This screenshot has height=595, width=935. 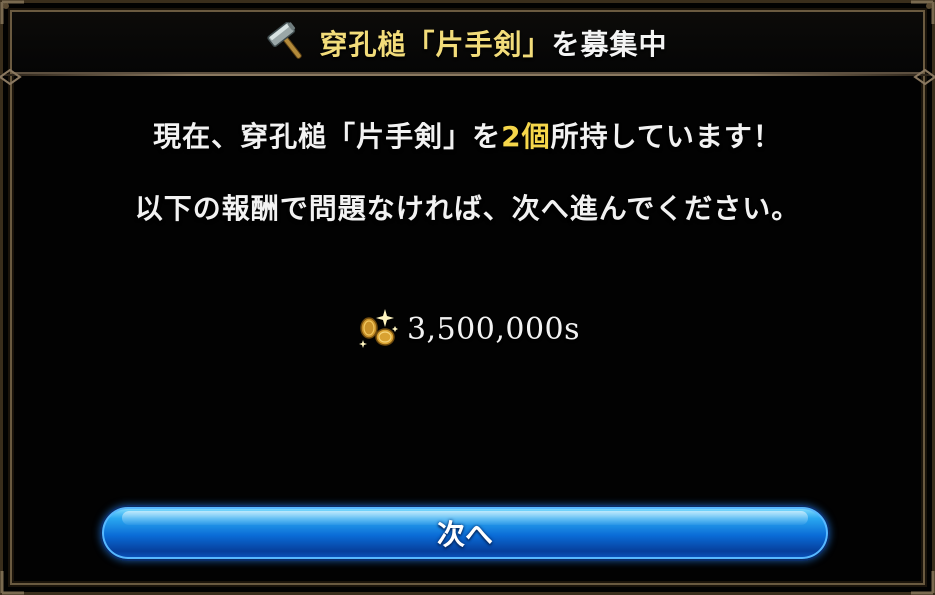 I want to click on message-line-1-prefix: 現在、穿孔槌「片手剣」を, so click(x=327, y=136).